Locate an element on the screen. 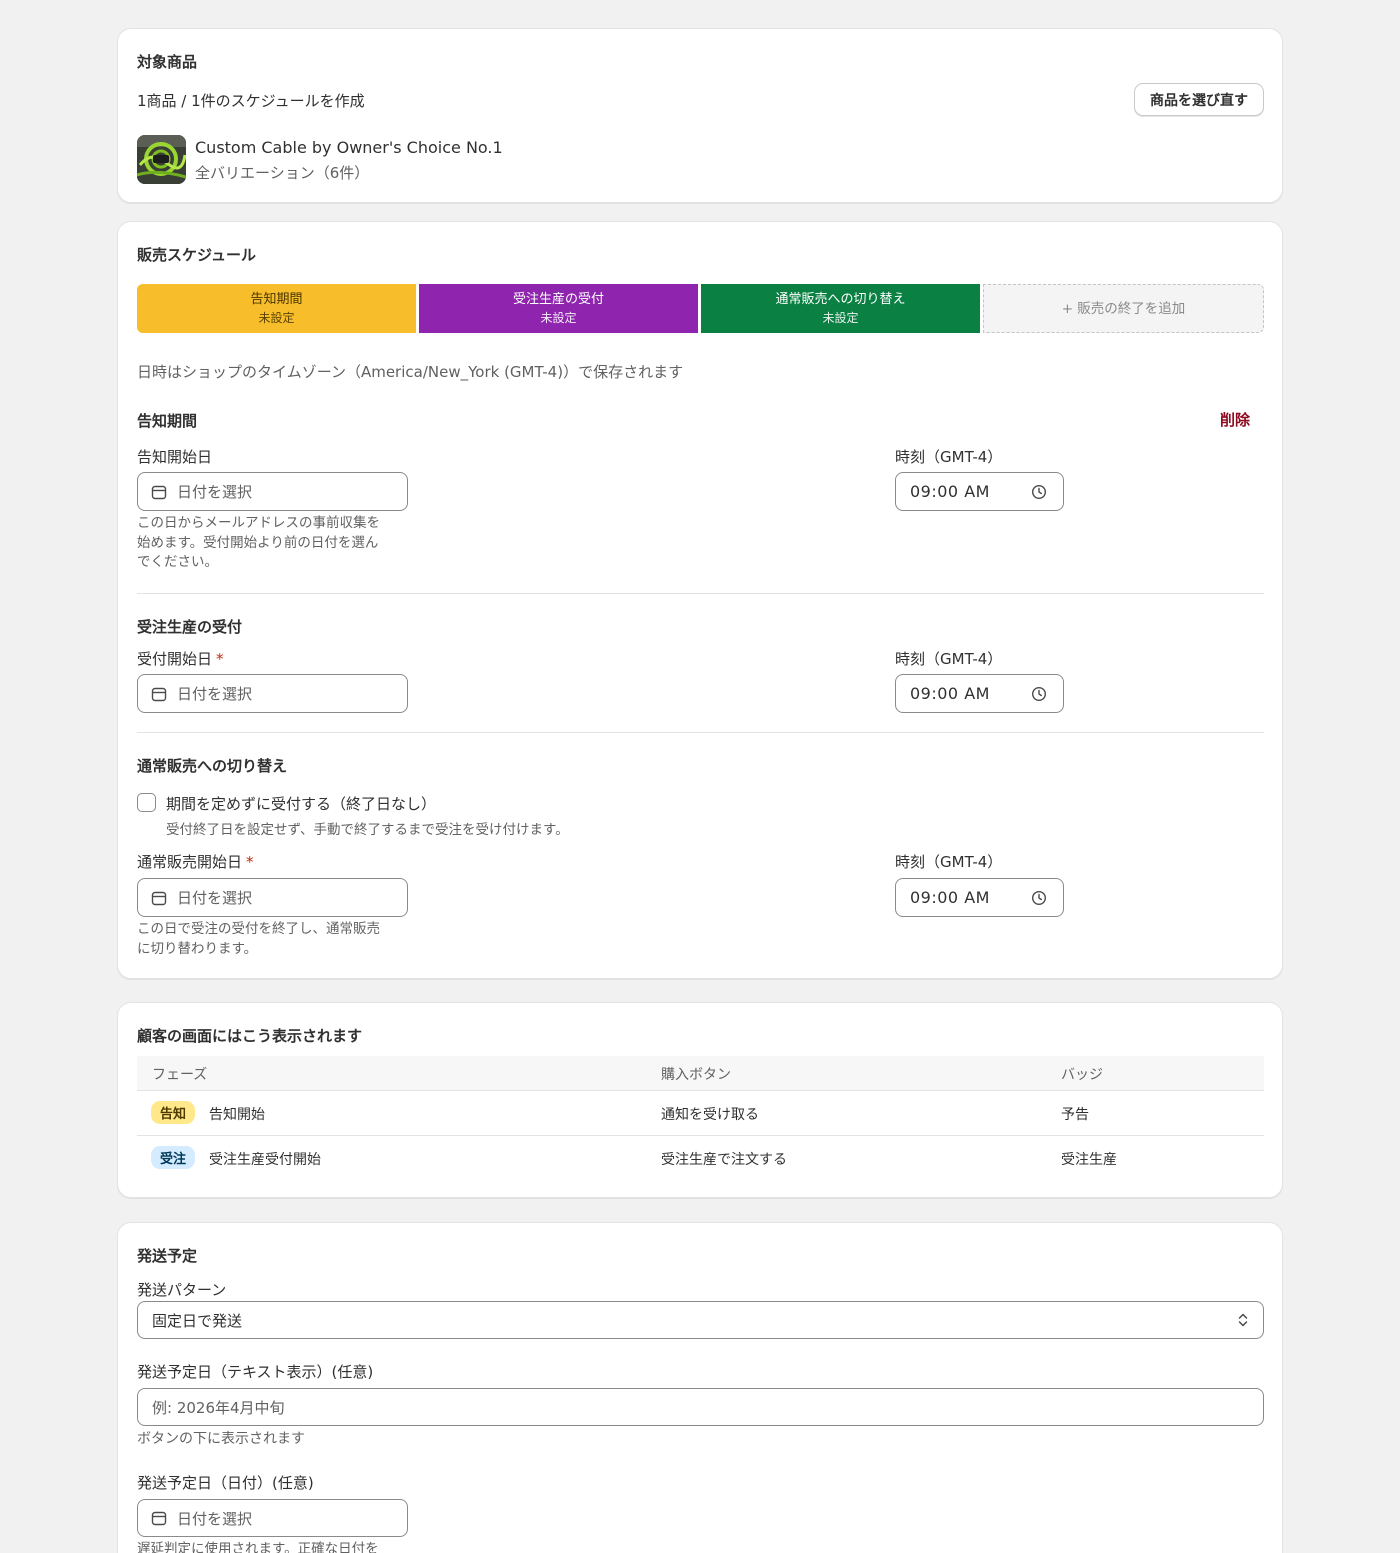 The image size is (1400, 1553). ship-date-input: 日付を選択 is located at coordinates (272, 1518).